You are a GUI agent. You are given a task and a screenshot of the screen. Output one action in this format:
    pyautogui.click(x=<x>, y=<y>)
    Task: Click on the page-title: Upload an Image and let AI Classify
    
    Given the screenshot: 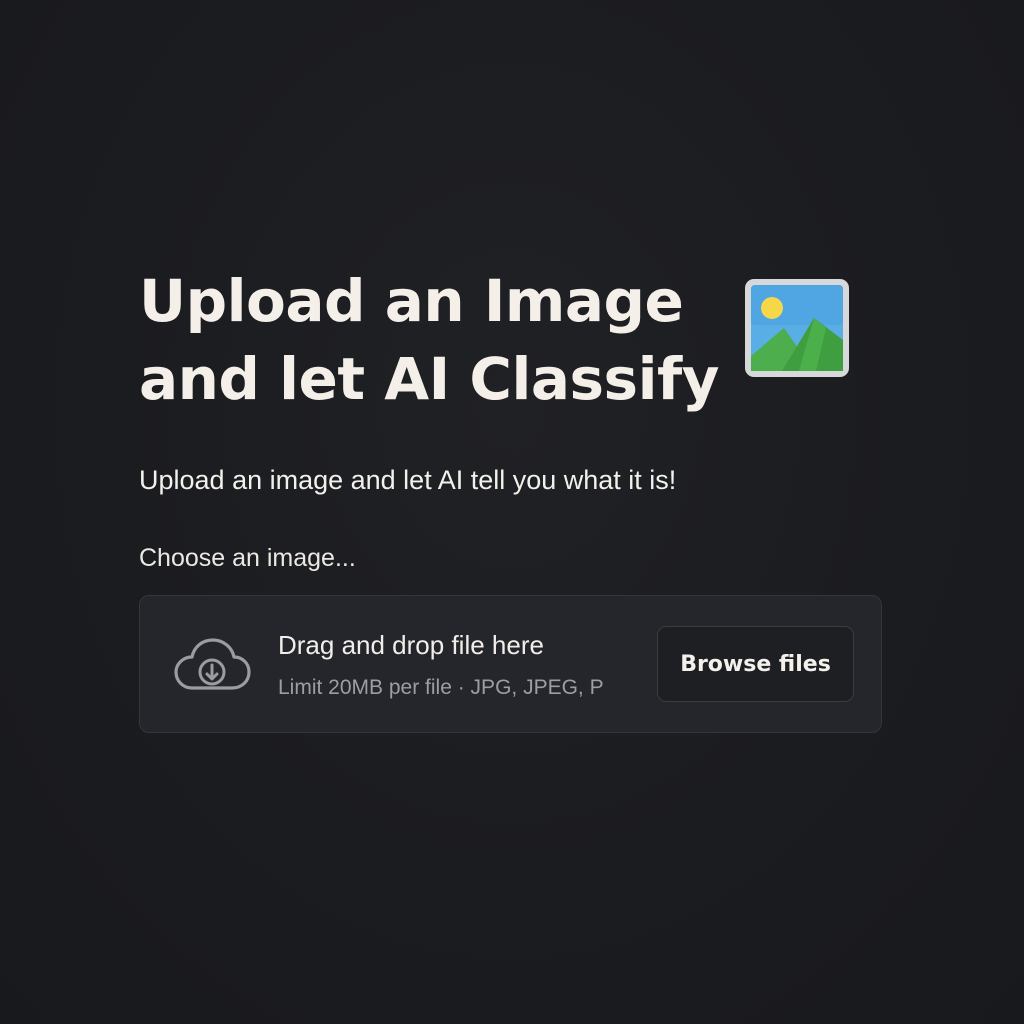 What is the action you would take?
    pyautogui.click(x=439, y=340)
    